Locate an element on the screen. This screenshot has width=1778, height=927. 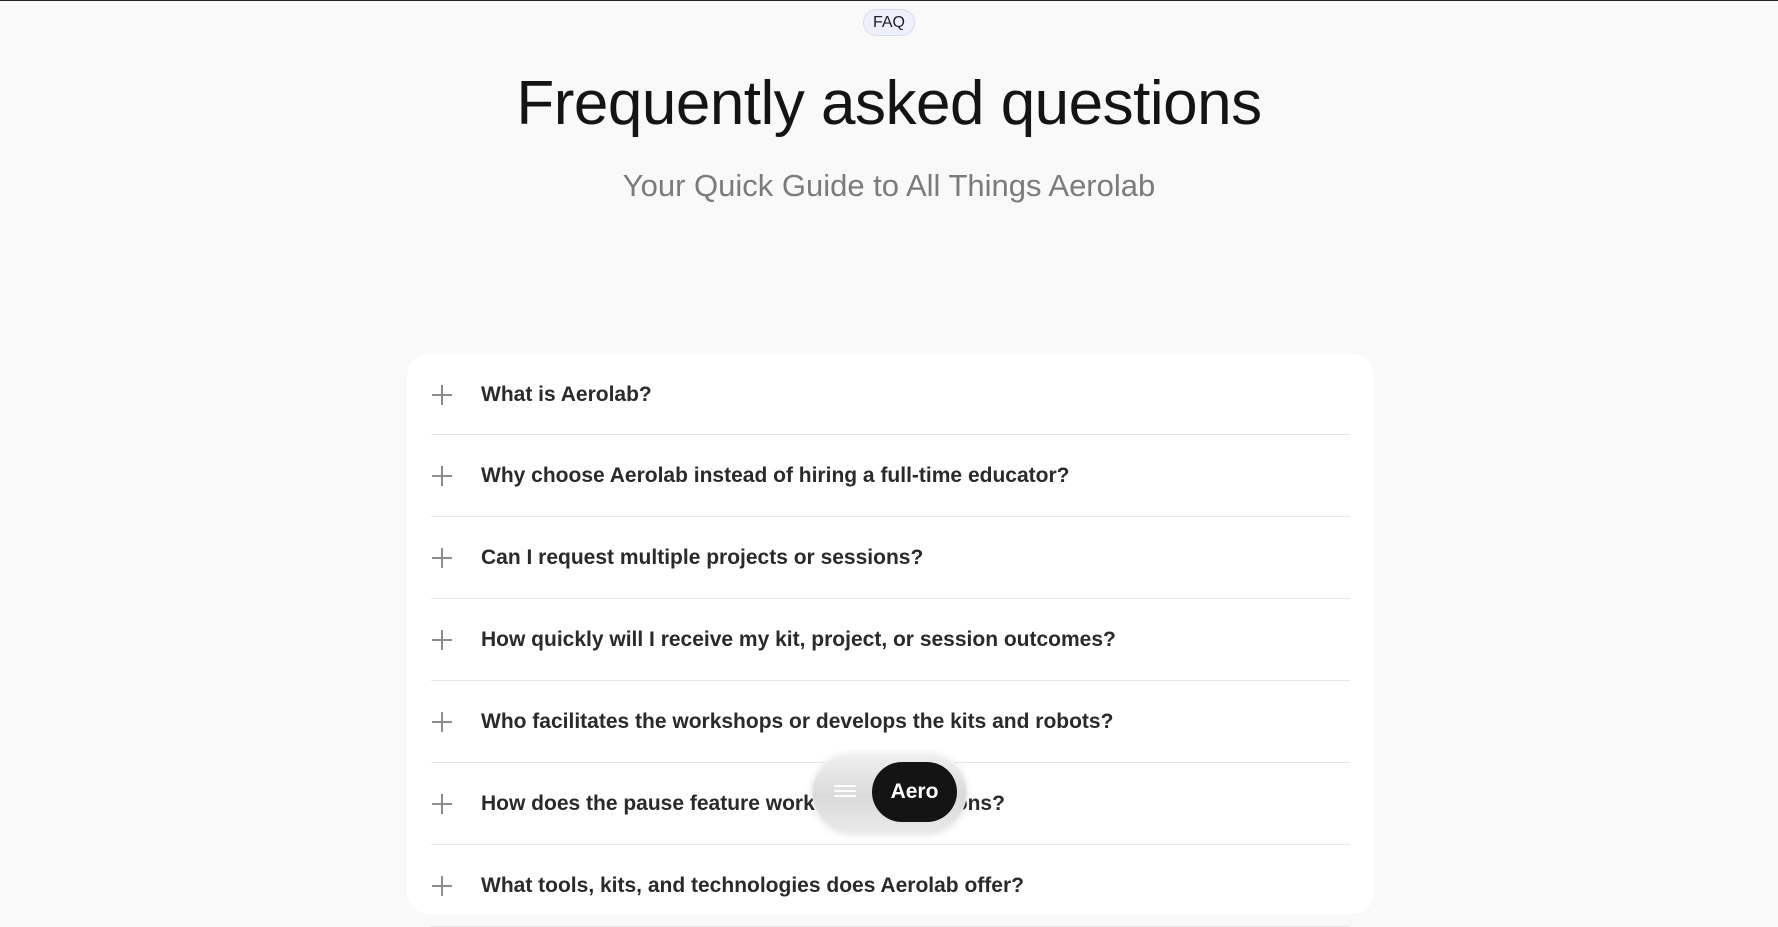
faq-badge: FAQ is located at coordinates (889, 22).